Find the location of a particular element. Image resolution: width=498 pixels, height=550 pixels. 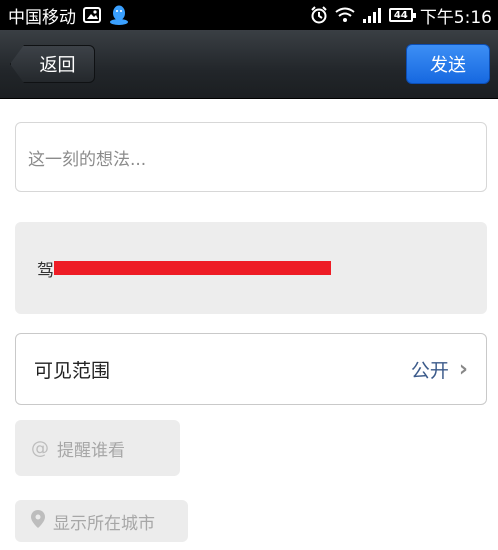

back-button: 返回 is located at coordinates (52, 64).